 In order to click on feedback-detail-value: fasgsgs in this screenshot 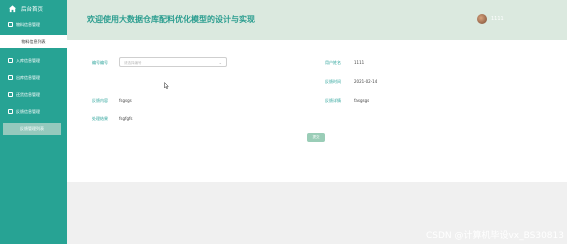, I will do `click(362, 100)`.